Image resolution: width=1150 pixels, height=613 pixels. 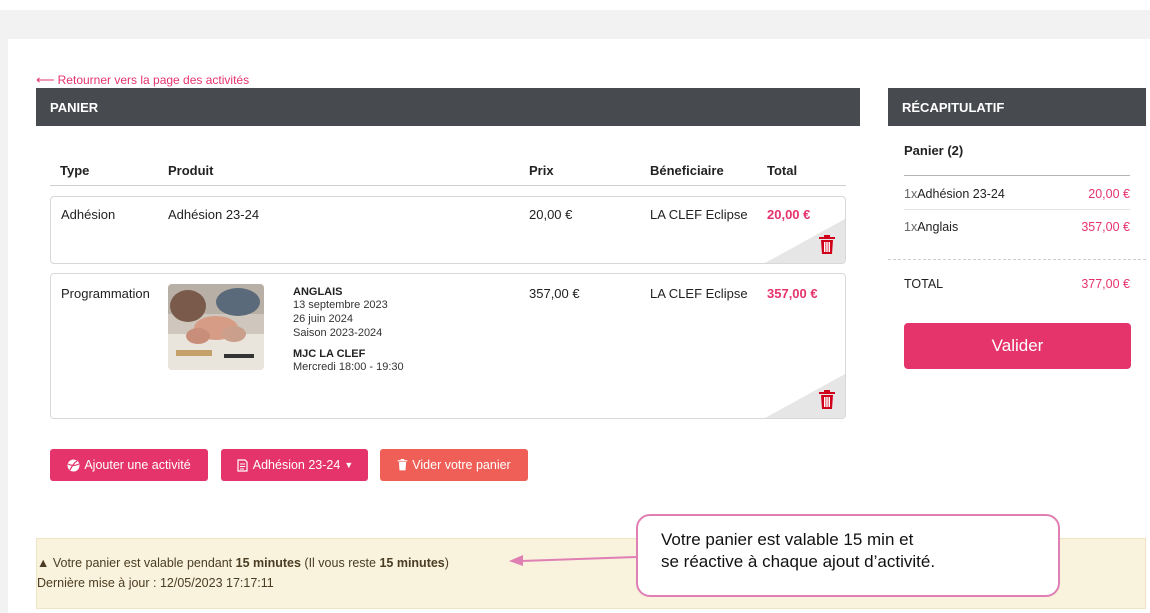 I want to click on adhesion-dropdown-label: Adhésion 23-24, so click(x=296, y=465).